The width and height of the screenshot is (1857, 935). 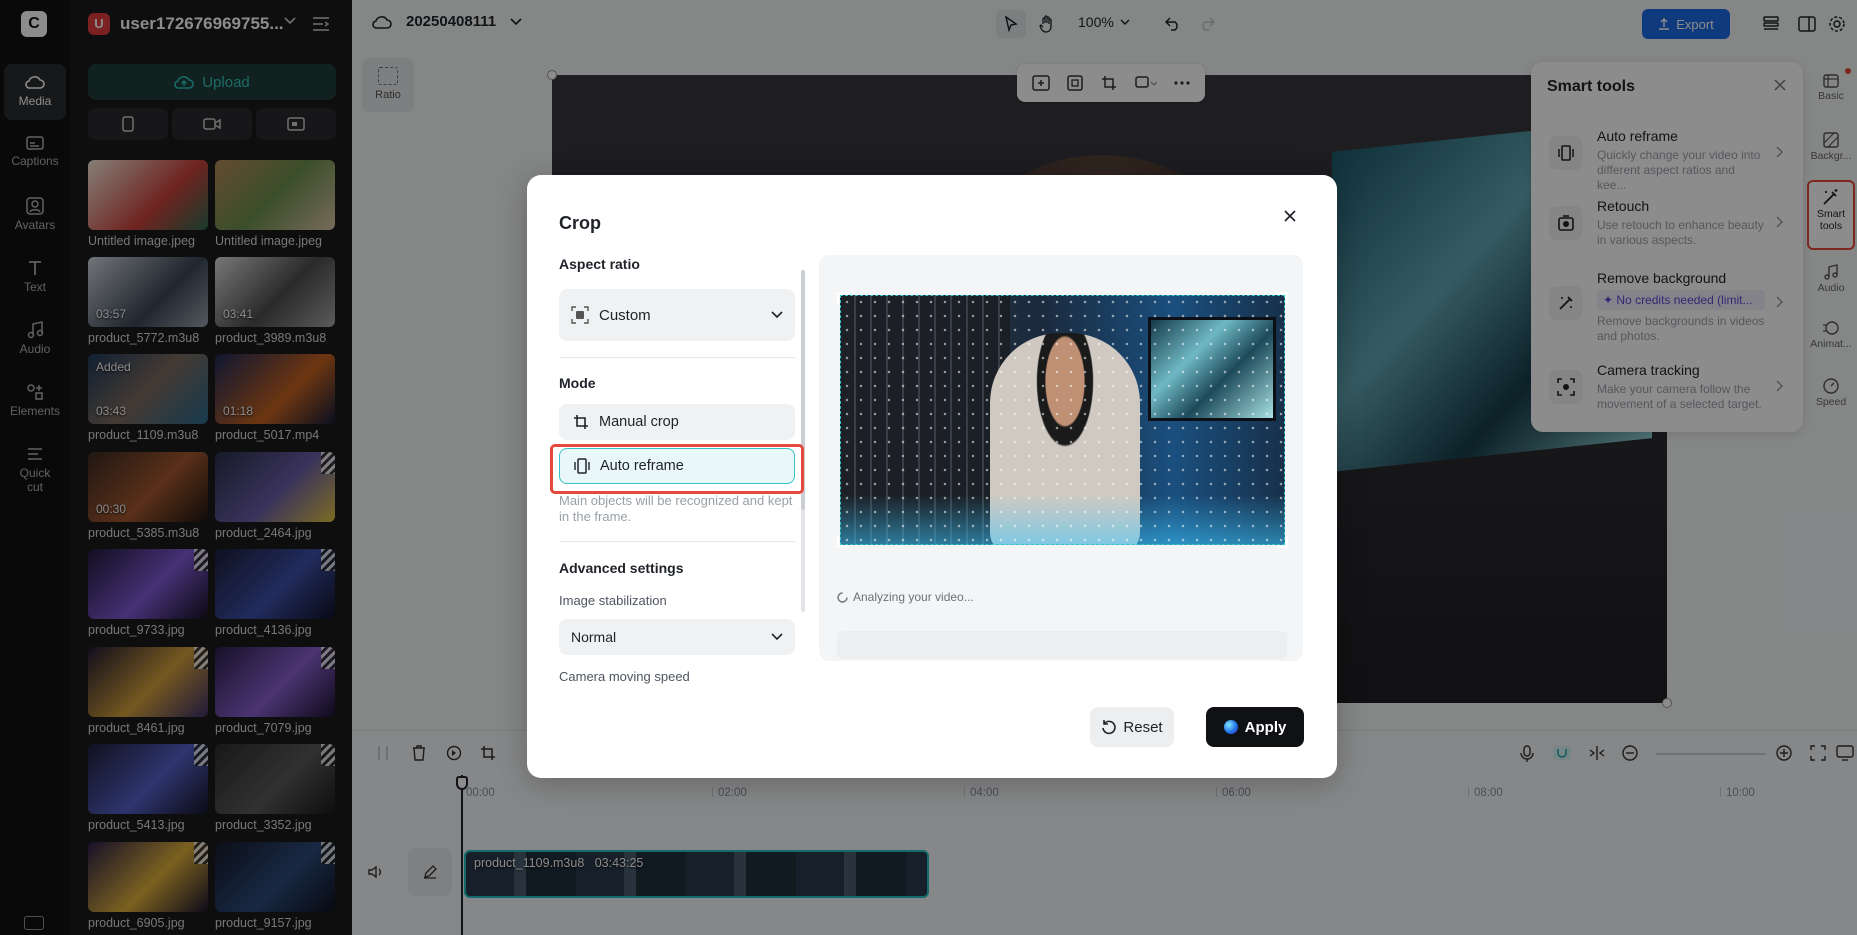 I want to click on settings-scrollbar, so click(x=803, y=441).